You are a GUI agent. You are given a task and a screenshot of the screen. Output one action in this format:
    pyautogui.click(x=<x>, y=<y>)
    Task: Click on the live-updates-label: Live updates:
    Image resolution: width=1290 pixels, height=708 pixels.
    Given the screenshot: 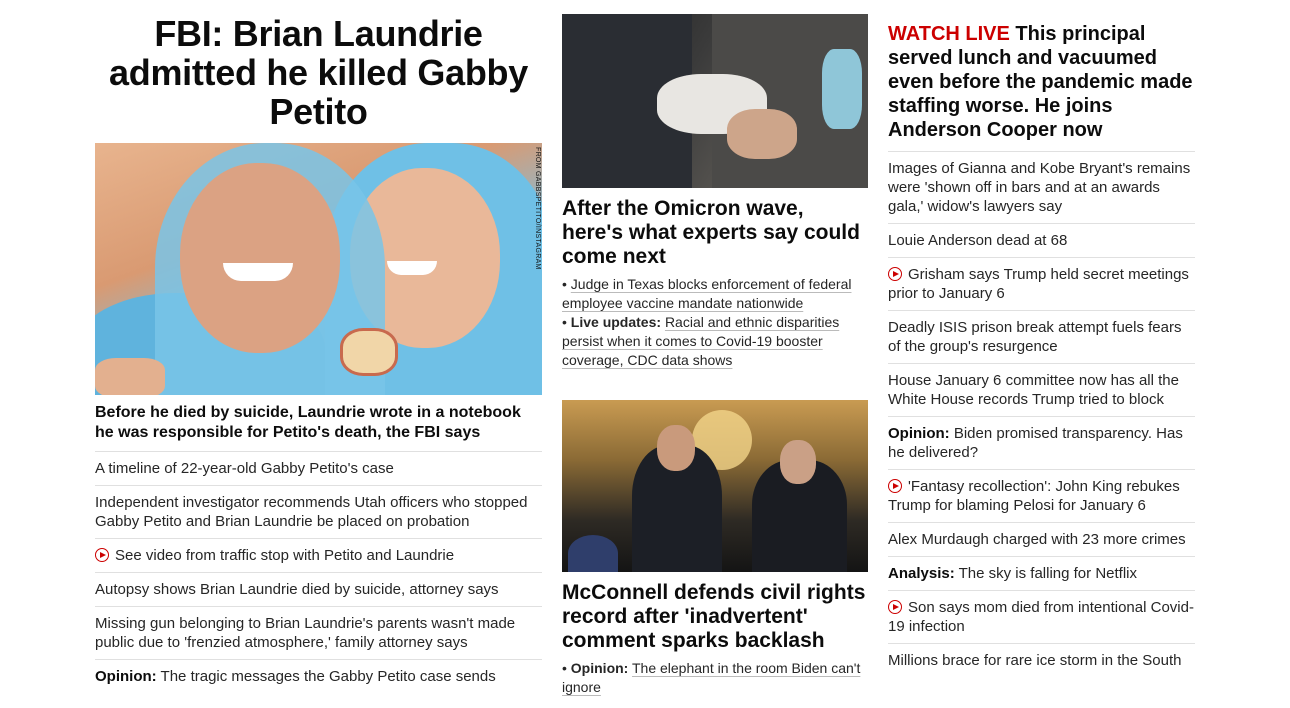 What is the action you would take?
    pyautogui.click(x=616, y=322)
    